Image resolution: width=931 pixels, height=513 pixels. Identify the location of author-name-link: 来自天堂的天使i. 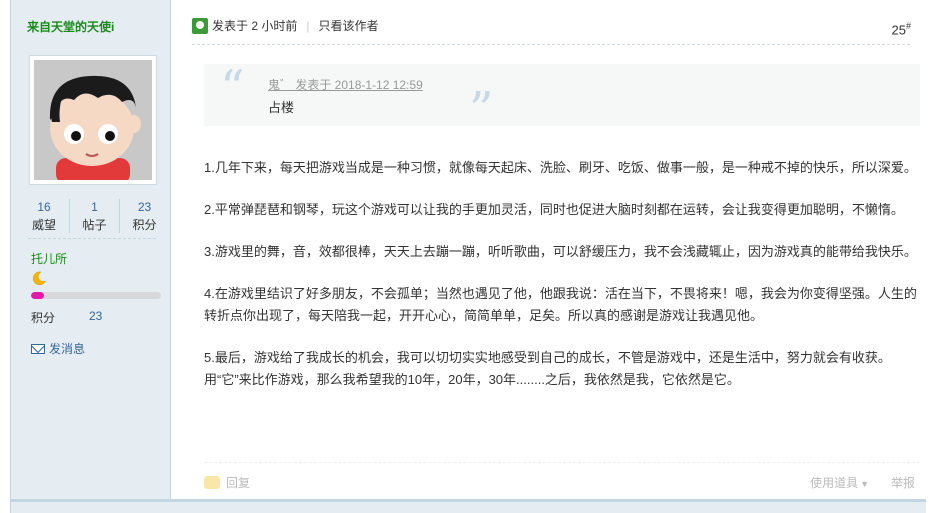
(70, 26).